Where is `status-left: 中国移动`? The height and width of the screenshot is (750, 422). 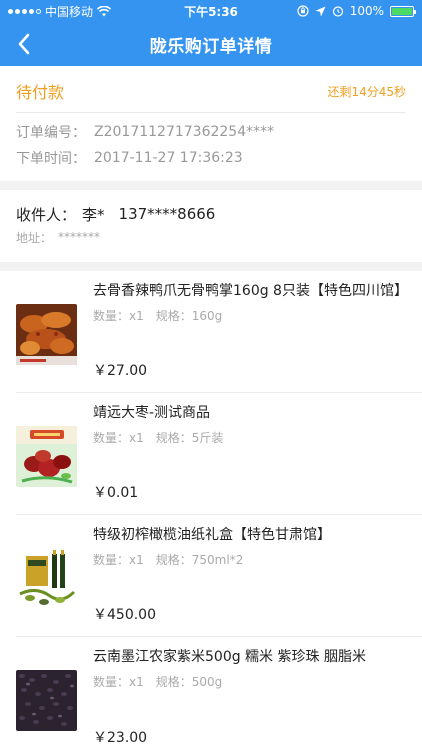 status-left: 中国移动 is located at coordinates (60, 11).